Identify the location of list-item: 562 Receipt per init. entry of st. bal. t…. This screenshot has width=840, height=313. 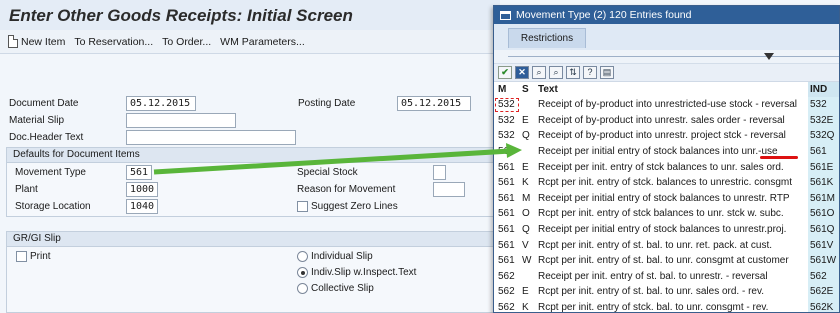
(666, 276).